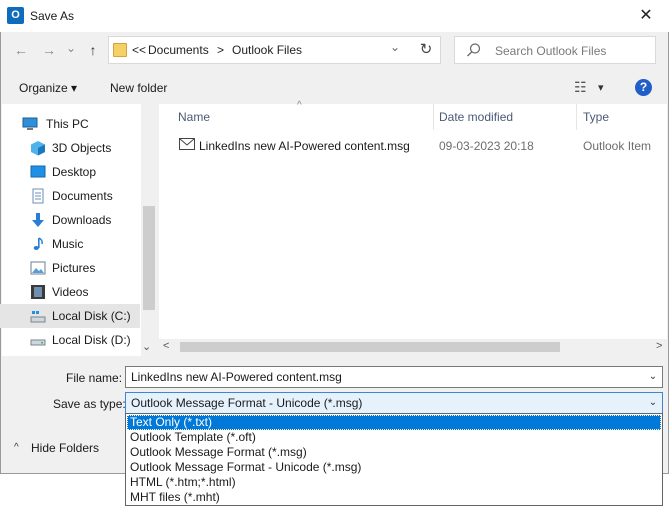 This screenshot has width=669, height=509. Describe the element at coordinates (38, 148) in the screenshot. I see `3d-objects-icon` at that location.